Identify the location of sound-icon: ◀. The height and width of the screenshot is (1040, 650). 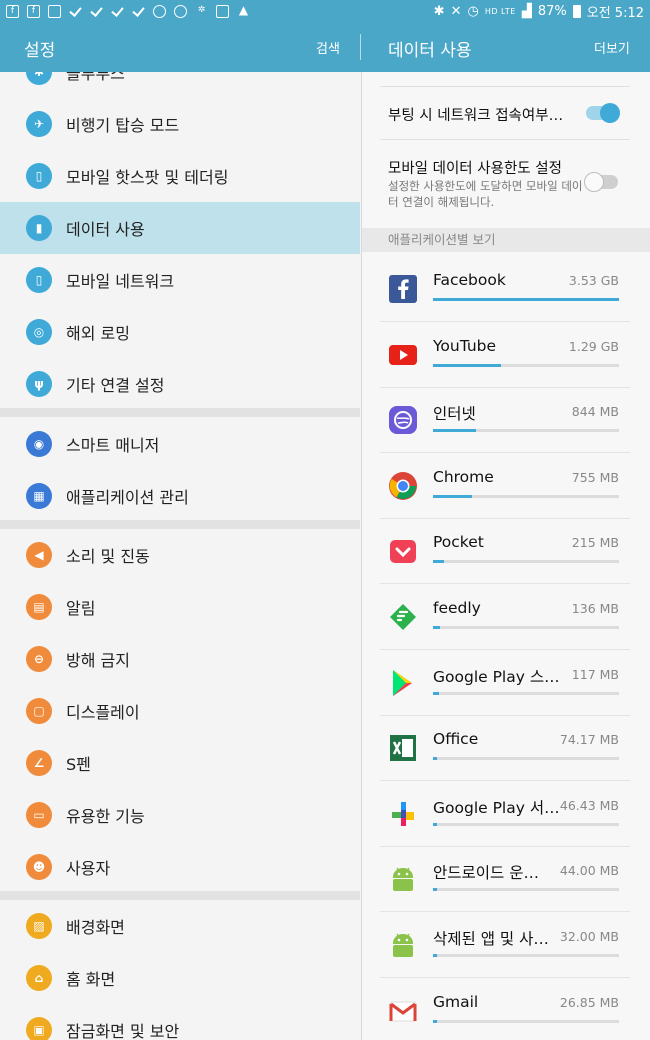
(39, 555).